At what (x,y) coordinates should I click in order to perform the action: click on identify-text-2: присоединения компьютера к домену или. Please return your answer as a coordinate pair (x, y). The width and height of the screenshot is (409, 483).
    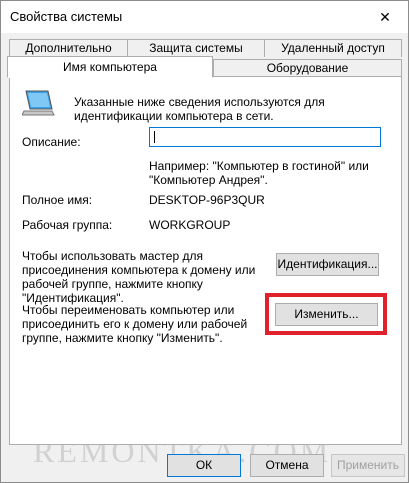
    Looking at the image, I should click on (139, 270).